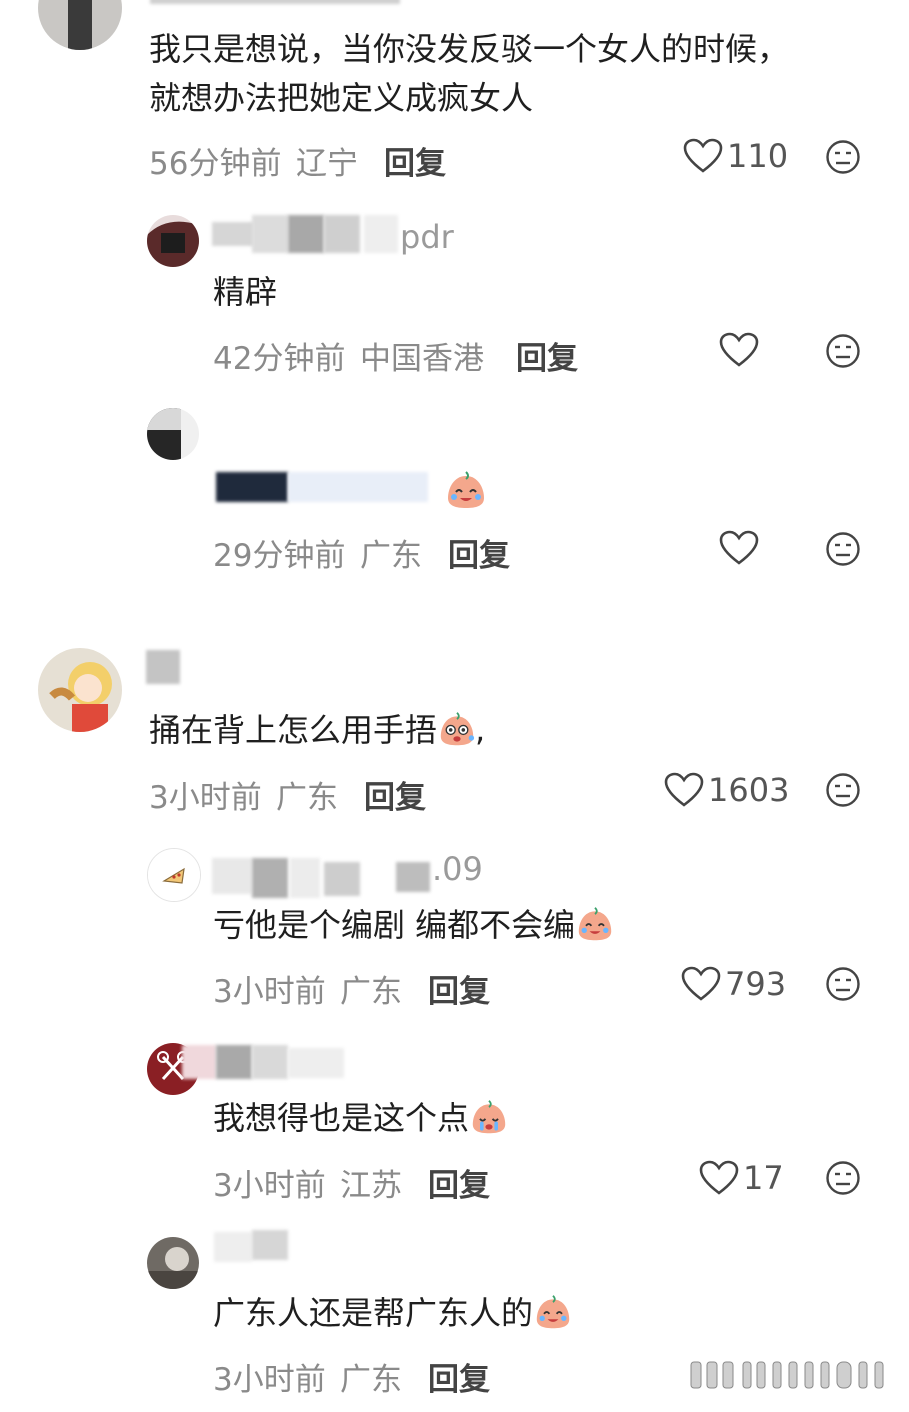 The height and width of the screenshot is (1412, 909). What do you see at coordinates (741, 1178) in the screenshot?
I see `like-button: 17` at bounding box center [741, 1178].